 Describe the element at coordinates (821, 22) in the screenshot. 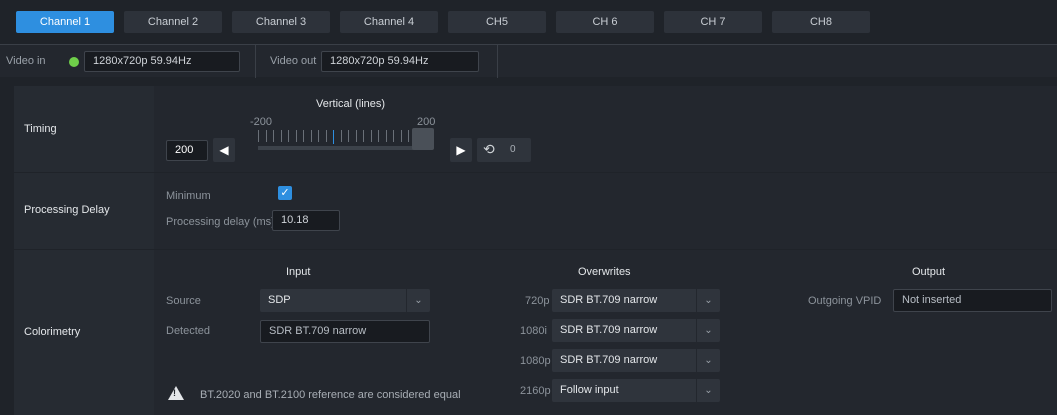

I see `tab-ch8: CH8` at that location.